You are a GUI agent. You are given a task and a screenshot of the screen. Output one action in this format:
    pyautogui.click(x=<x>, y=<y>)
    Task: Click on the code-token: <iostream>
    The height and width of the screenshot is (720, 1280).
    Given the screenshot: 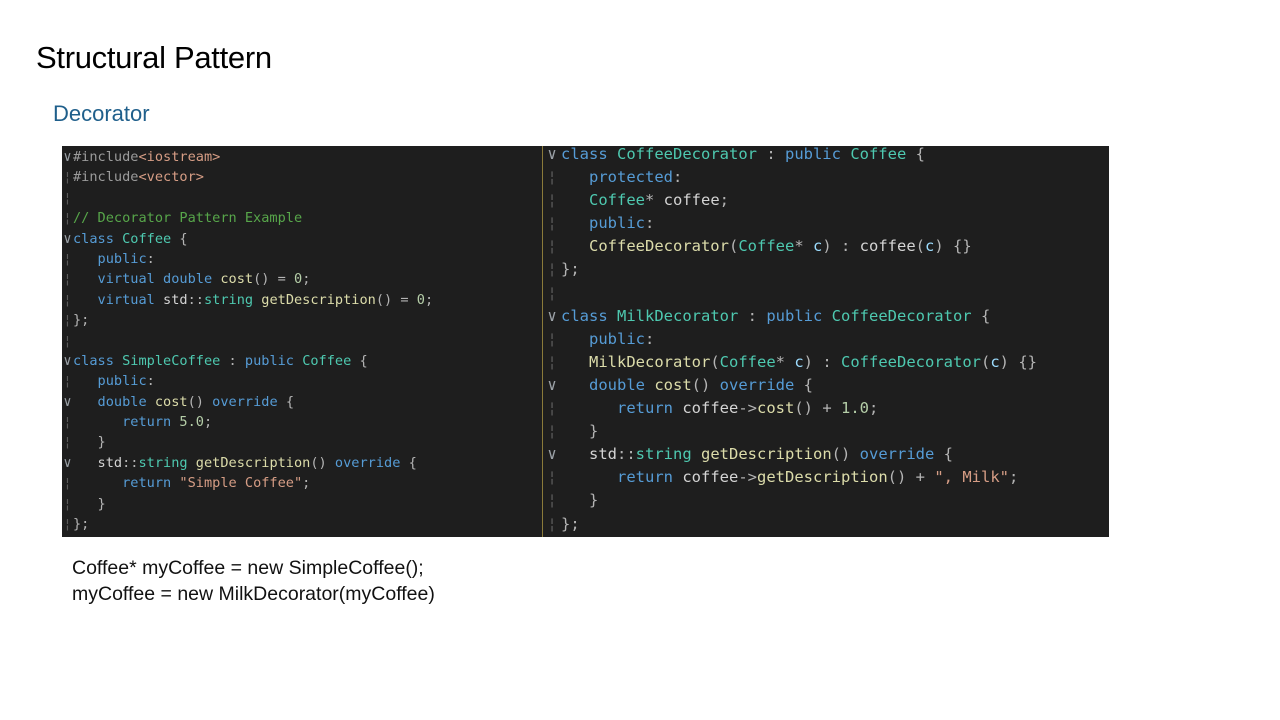 What is the action you would take?
    pyautogui.click(x=179, y=157)
    